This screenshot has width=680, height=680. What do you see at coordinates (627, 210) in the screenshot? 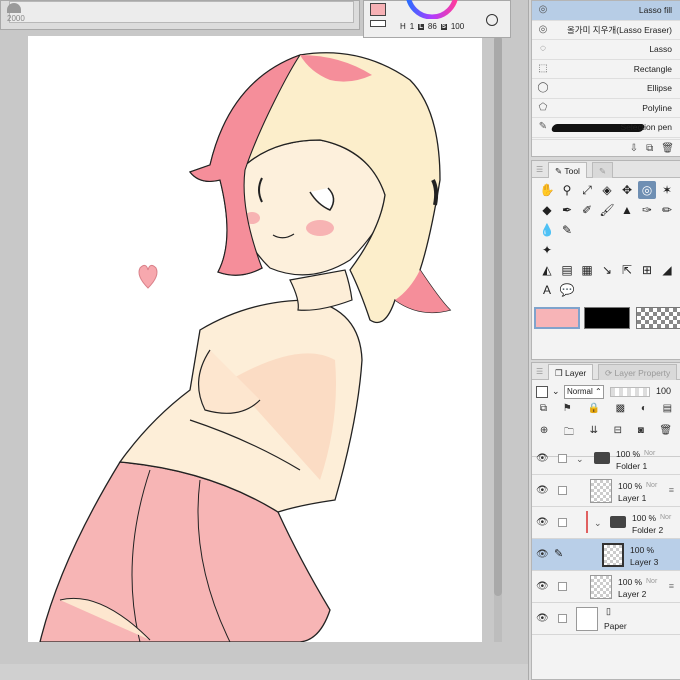
I see `airbrush-icon: ▲` at bounding box center [627, 210].